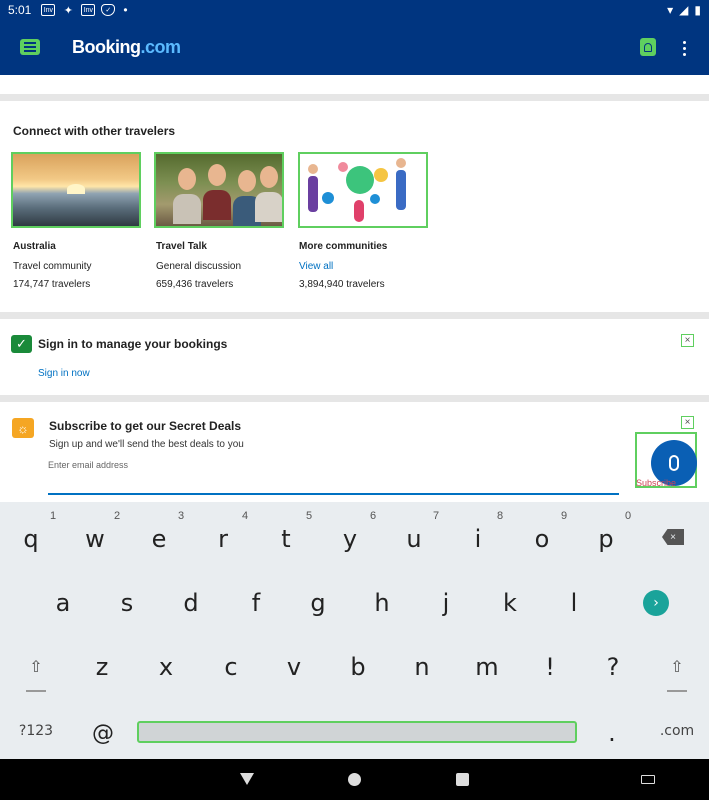 The image size is (709, 800). I want to click on booking-logo: Booking.com, so click(126, 47).